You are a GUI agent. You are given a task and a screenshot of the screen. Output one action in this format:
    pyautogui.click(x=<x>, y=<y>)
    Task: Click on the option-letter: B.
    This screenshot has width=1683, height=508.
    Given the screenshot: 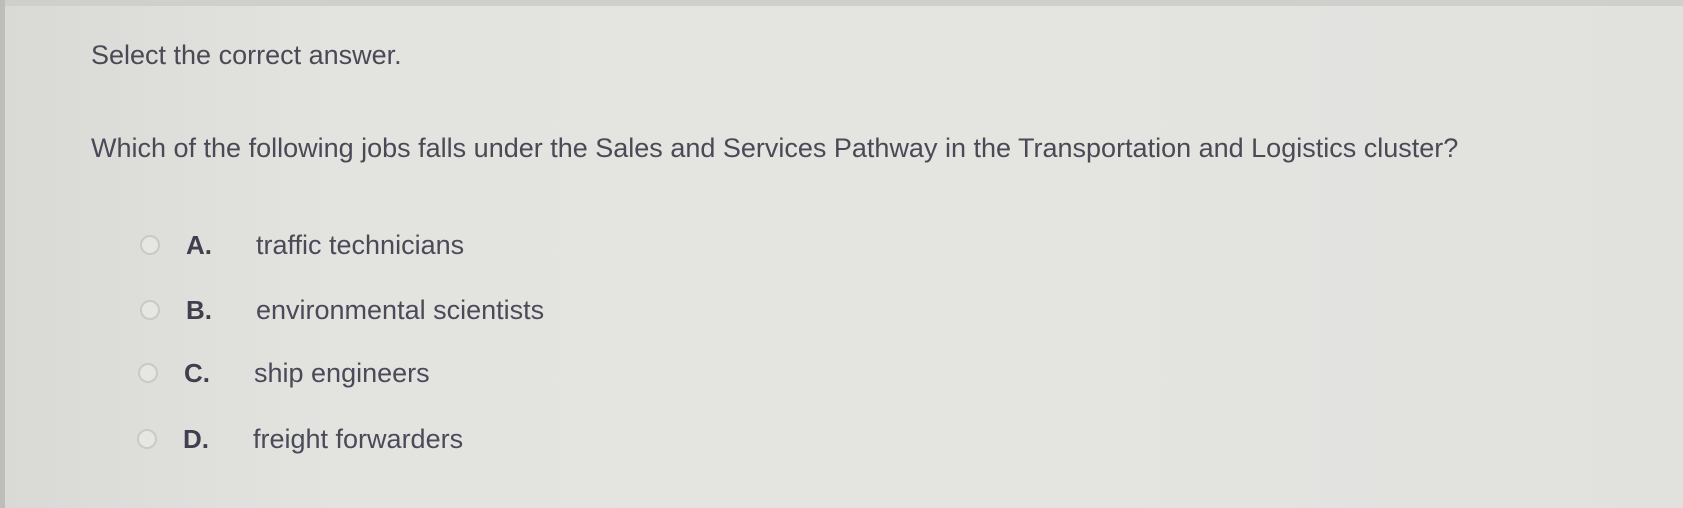 What is the action you would take?
    pyautogui.click(x=199, y=309)
    